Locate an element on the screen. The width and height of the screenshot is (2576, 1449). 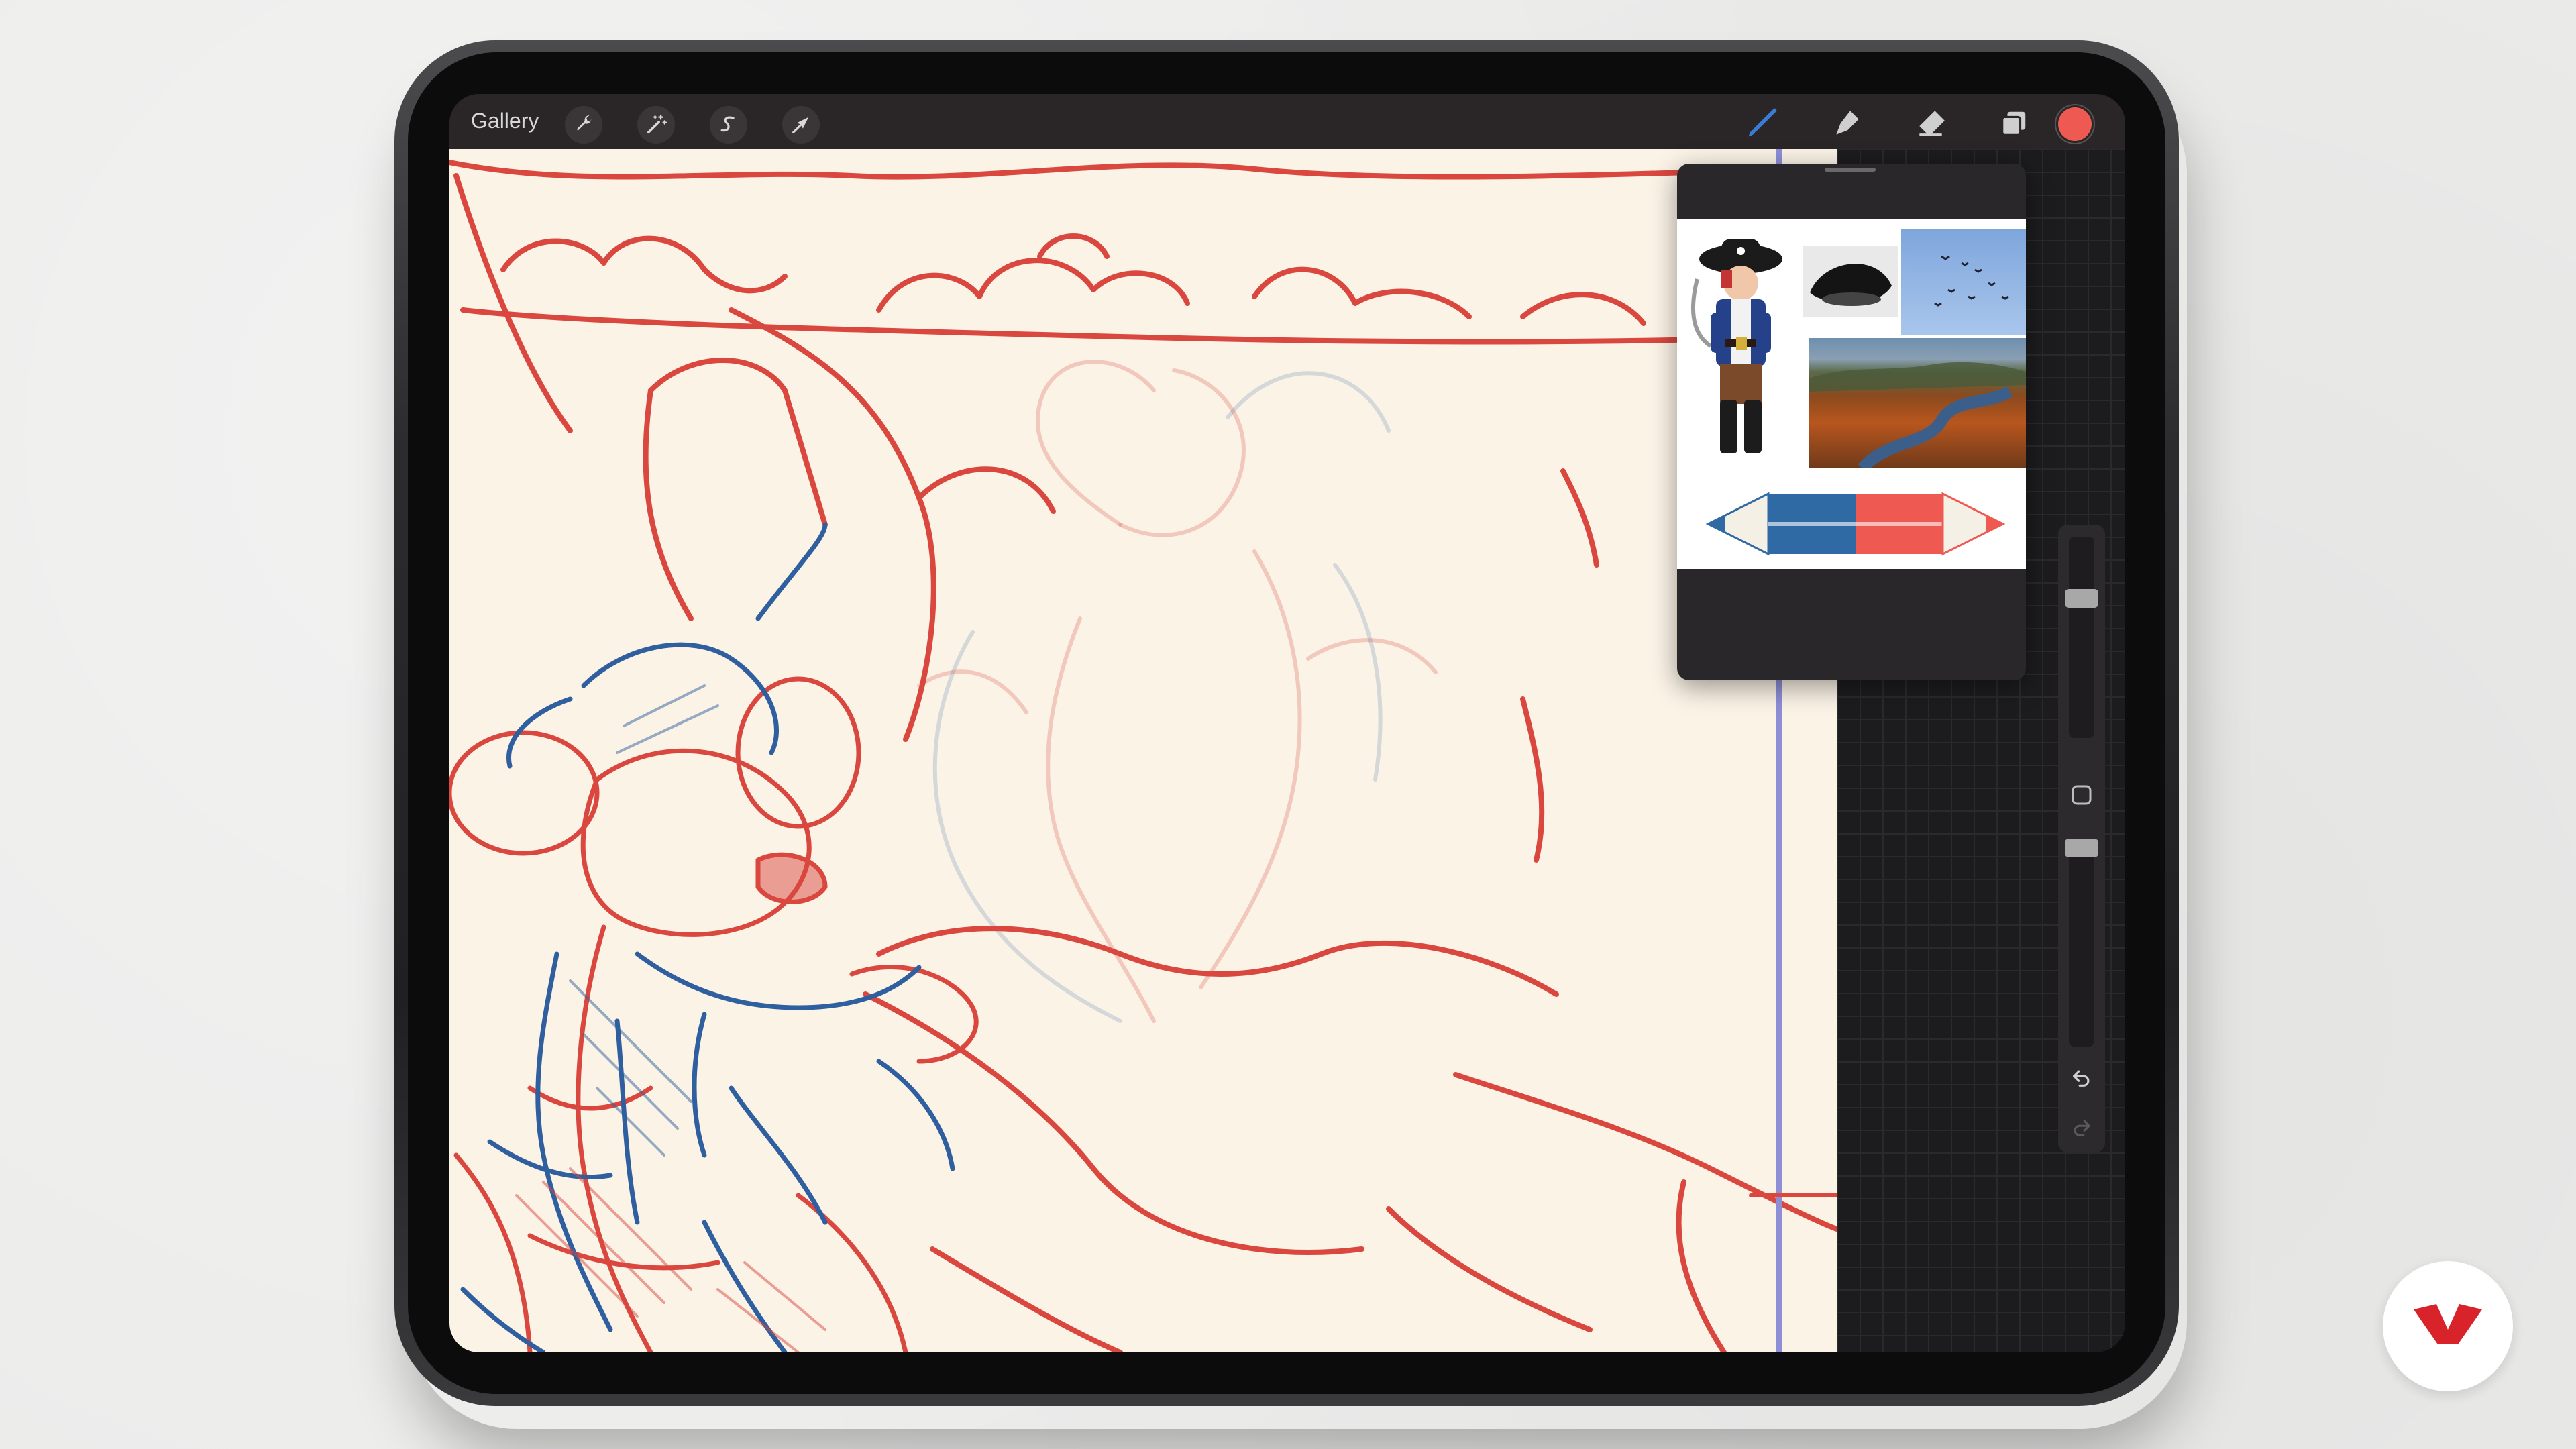
transform-button is located at coordinates (801, 125).